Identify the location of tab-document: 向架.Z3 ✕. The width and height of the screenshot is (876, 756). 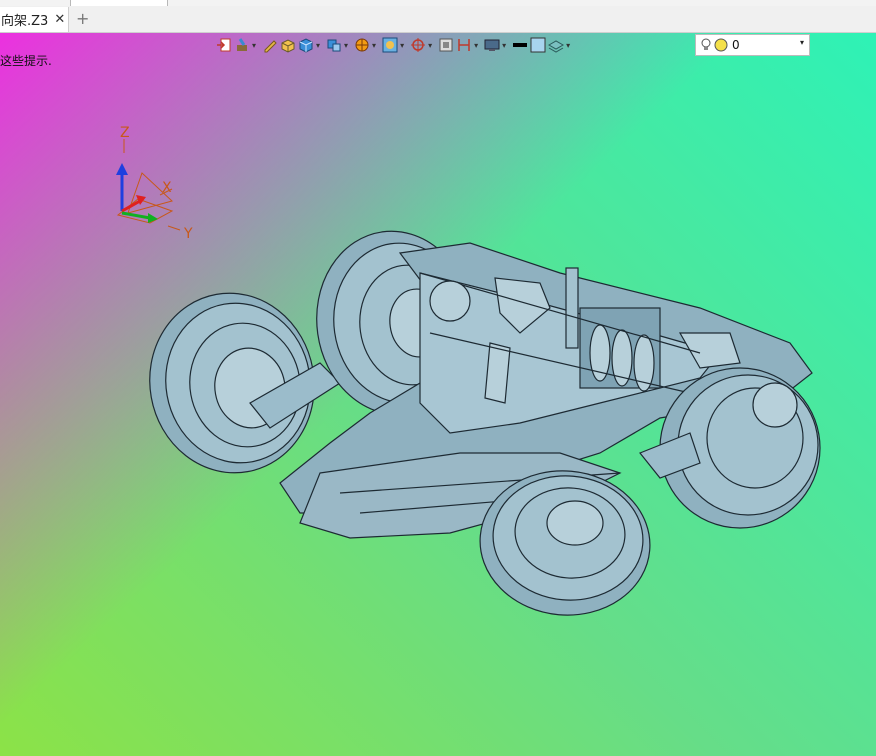
(34, 19).